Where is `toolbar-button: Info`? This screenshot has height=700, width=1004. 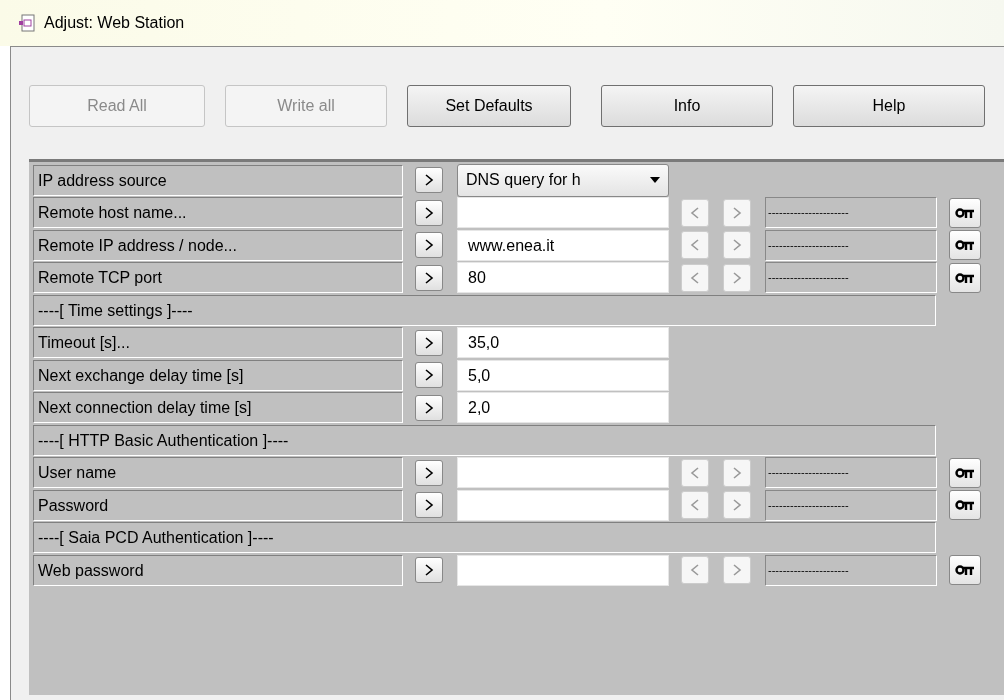
toolbar-button: Info is located at coordinates (687, 106).